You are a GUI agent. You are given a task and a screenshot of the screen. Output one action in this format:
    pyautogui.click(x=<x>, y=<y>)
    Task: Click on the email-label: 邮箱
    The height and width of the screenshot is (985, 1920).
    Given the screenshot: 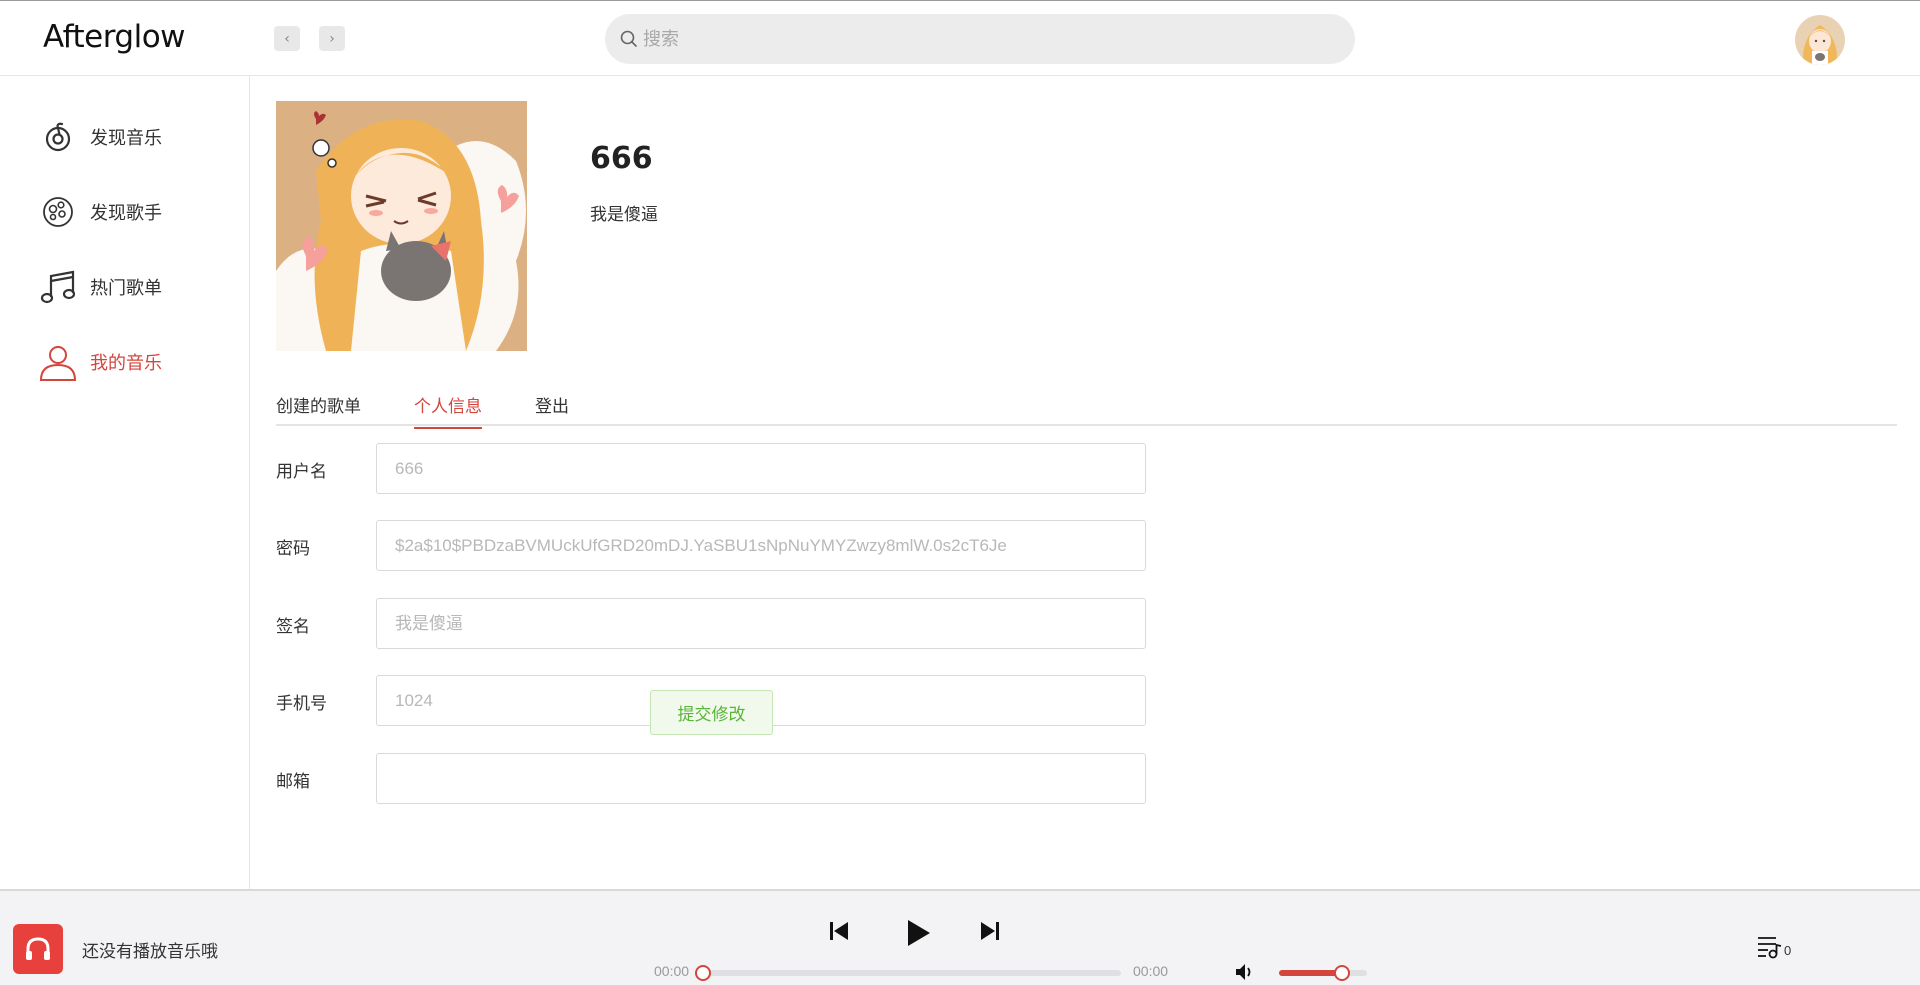 What is the action you would take?
    pyautogui.click(x=293, y=782)
    